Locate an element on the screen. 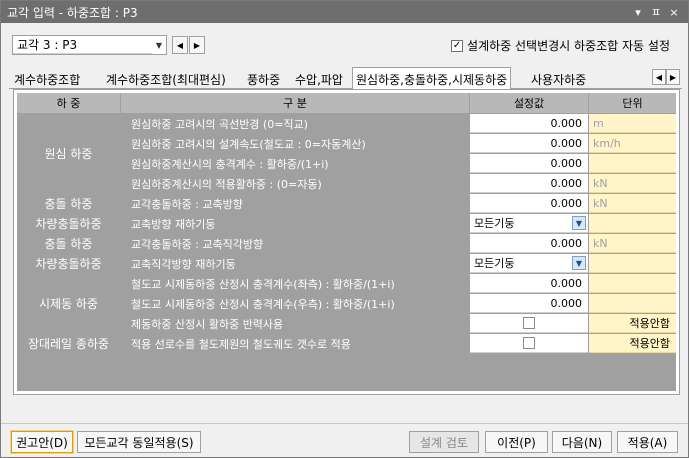 Image resolution: width=689 pixels, height=458 pixels. header-unit: 단위 is located at coordinates (632, 103).